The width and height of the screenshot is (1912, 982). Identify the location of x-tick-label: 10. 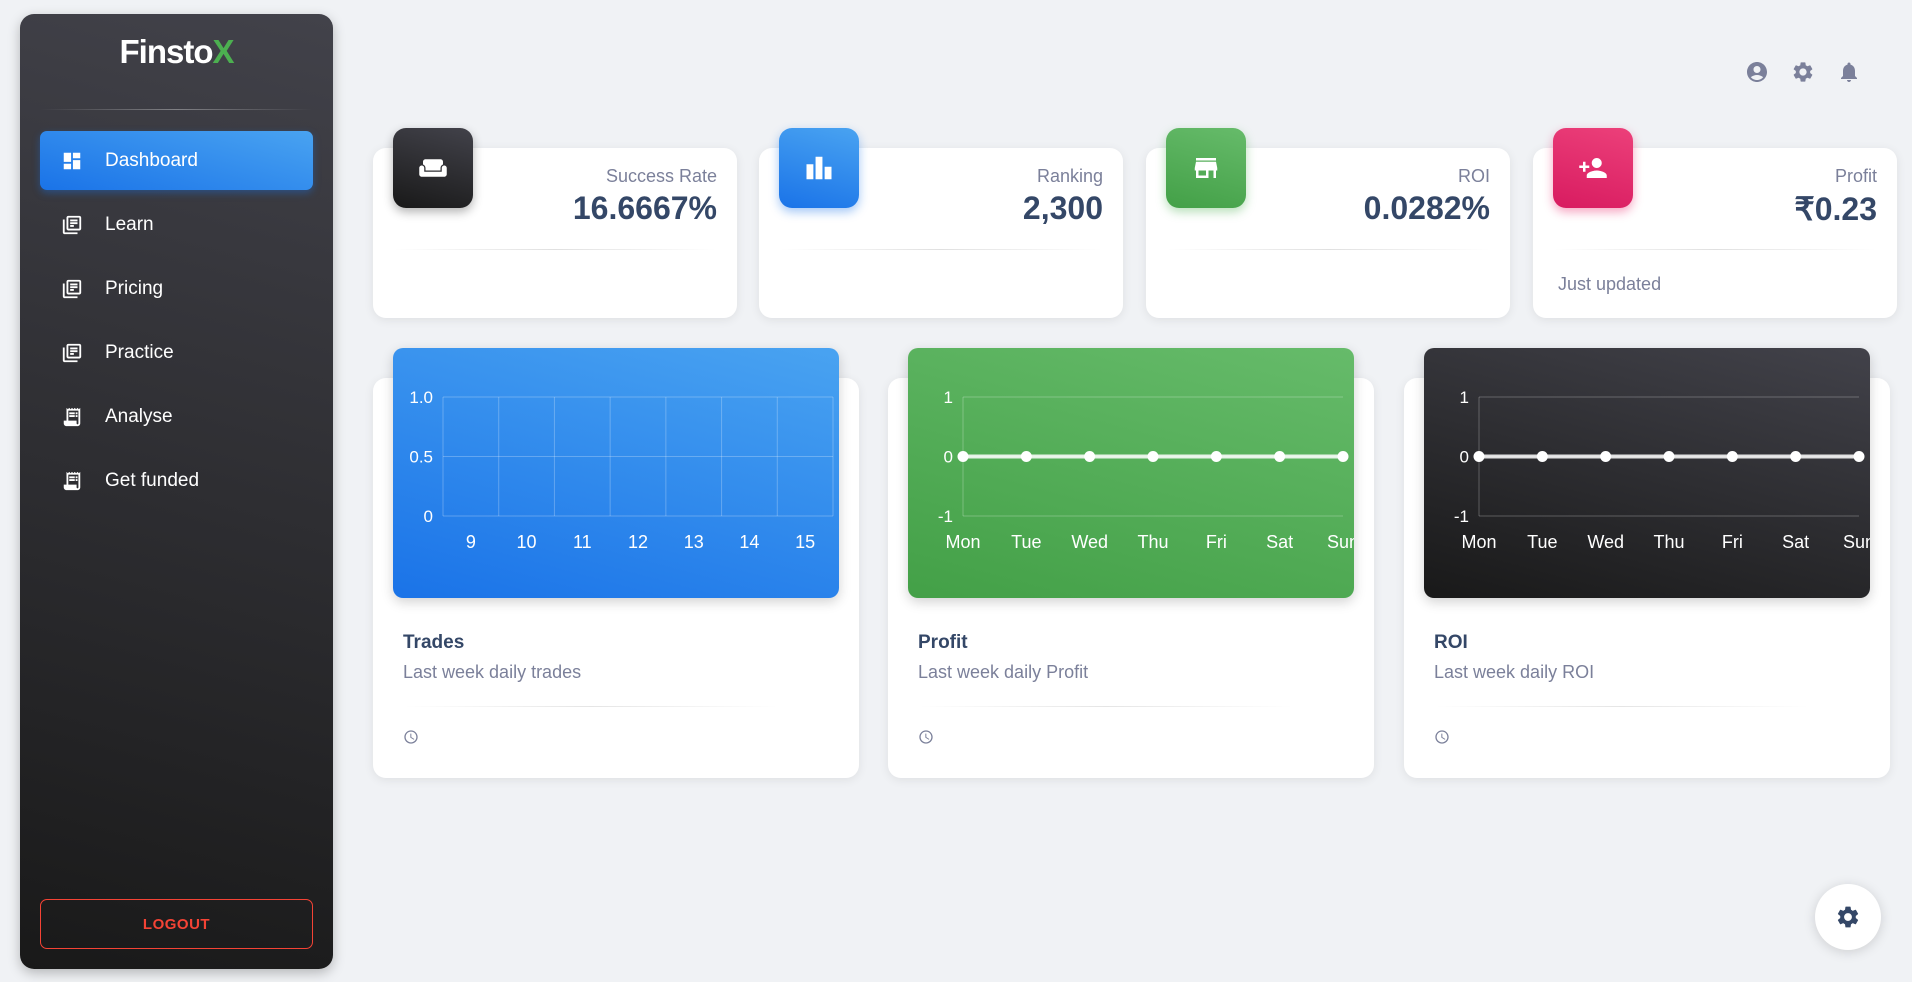
(527, 542).